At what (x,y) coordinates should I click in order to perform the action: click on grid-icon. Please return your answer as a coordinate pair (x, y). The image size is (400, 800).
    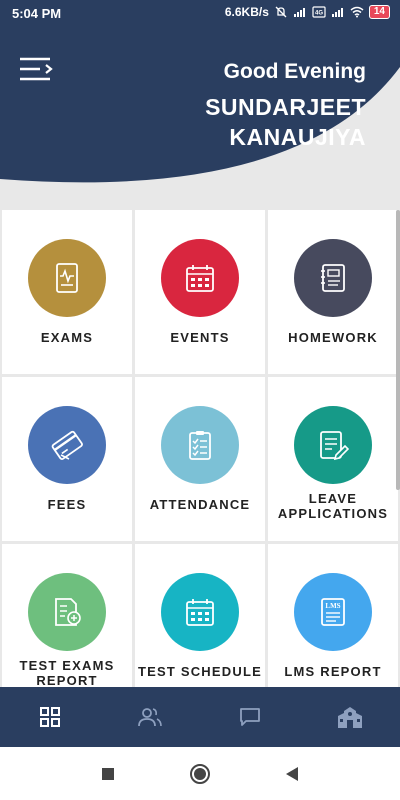
    Looking at the image, I should click on (50, 717).